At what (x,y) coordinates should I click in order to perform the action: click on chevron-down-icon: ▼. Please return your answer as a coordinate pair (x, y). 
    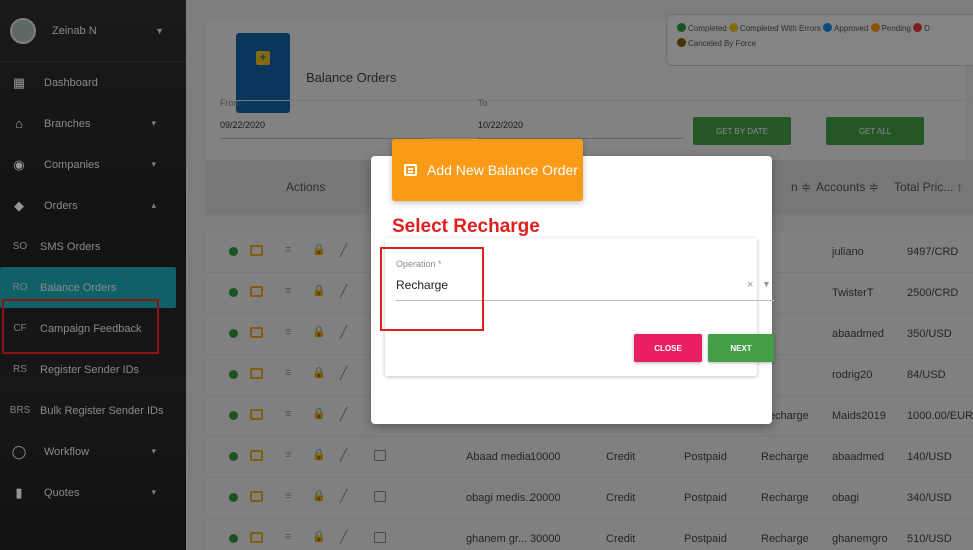
    Looking at the image, I should click on (766, 284).